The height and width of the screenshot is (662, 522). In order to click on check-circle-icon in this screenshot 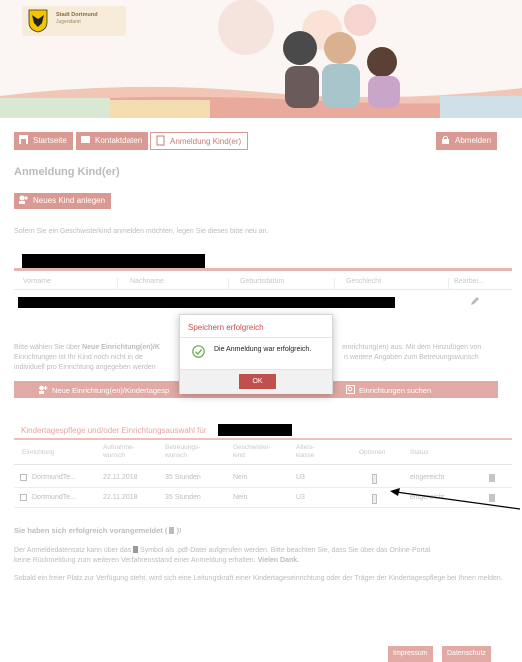, I will do `click(198, 351)`.